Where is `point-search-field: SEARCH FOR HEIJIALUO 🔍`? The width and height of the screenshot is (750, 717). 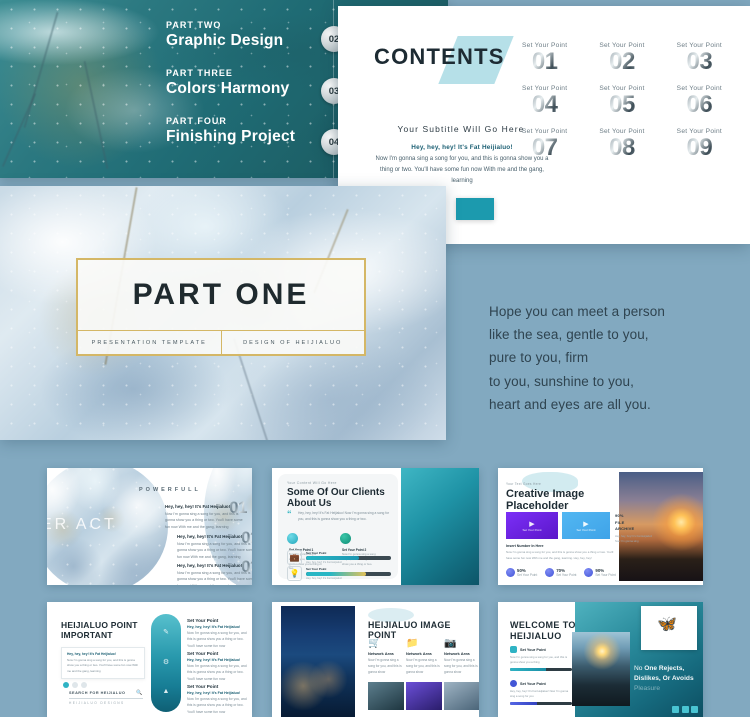
point-search-field: SEARCH FOR HEIJIALUO 🔍 is located at coordinates (106, 694).